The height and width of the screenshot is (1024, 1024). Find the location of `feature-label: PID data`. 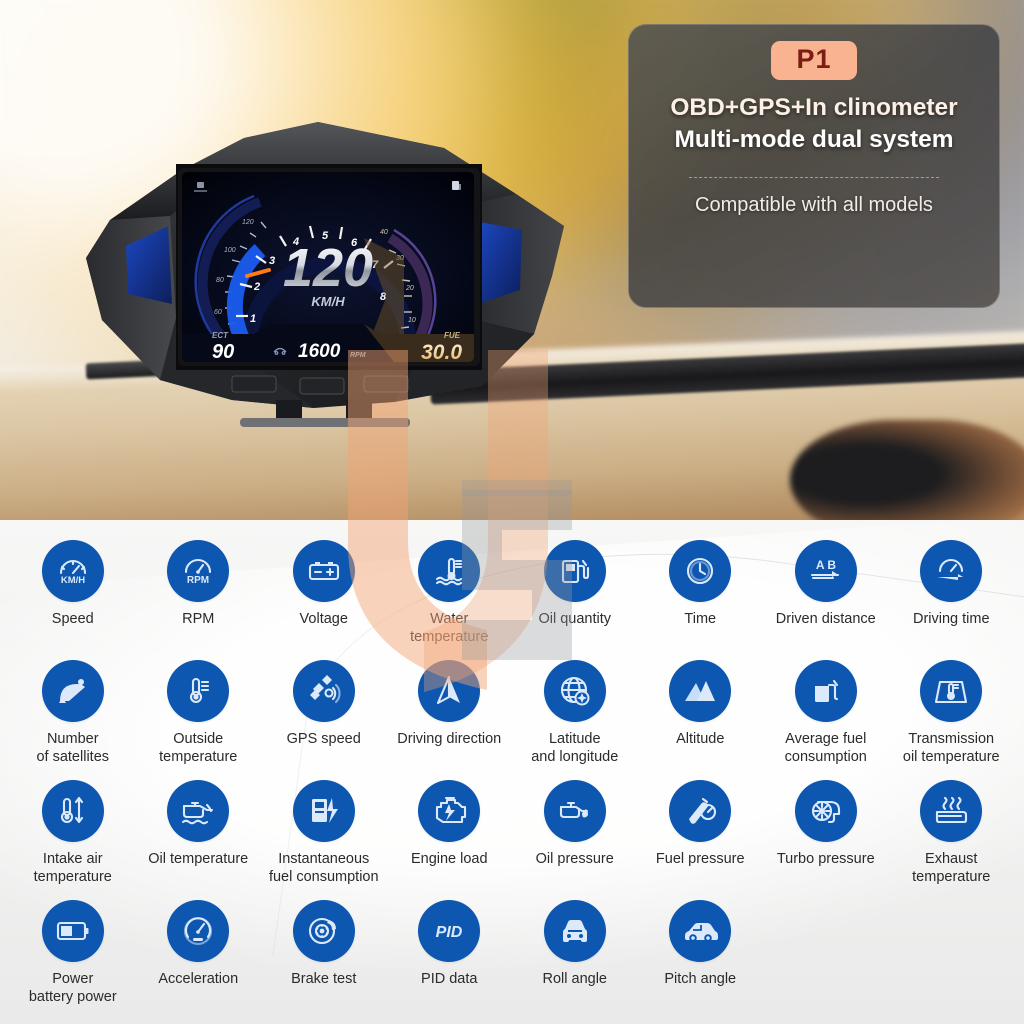

feature-label: PID data is located at coordinates (449, 979).